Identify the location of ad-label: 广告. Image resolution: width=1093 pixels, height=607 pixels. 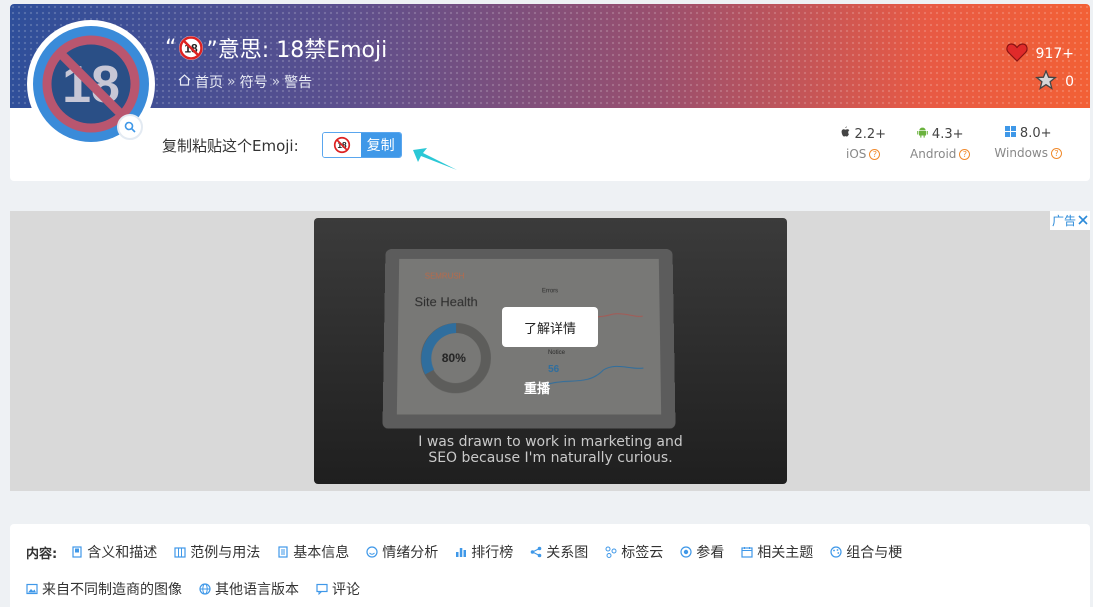
(1063, 221).